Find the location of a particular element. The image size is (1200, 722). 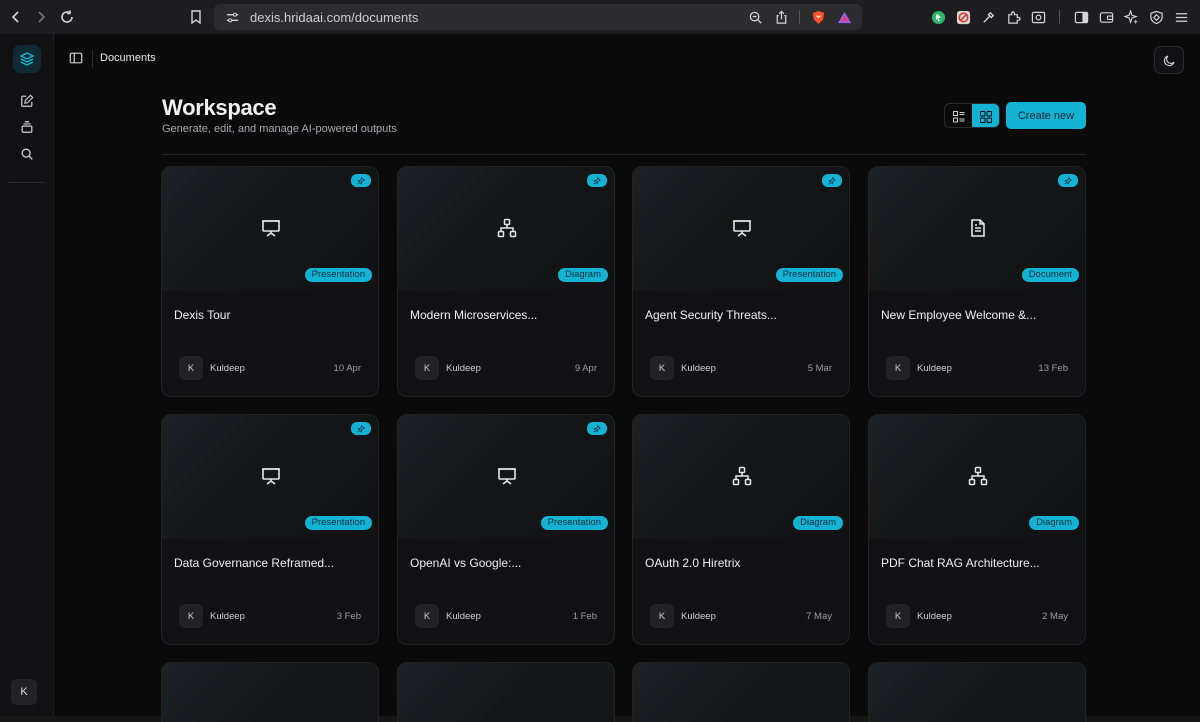

sidebar-toggle-icon is located at coordinates (77, 59).